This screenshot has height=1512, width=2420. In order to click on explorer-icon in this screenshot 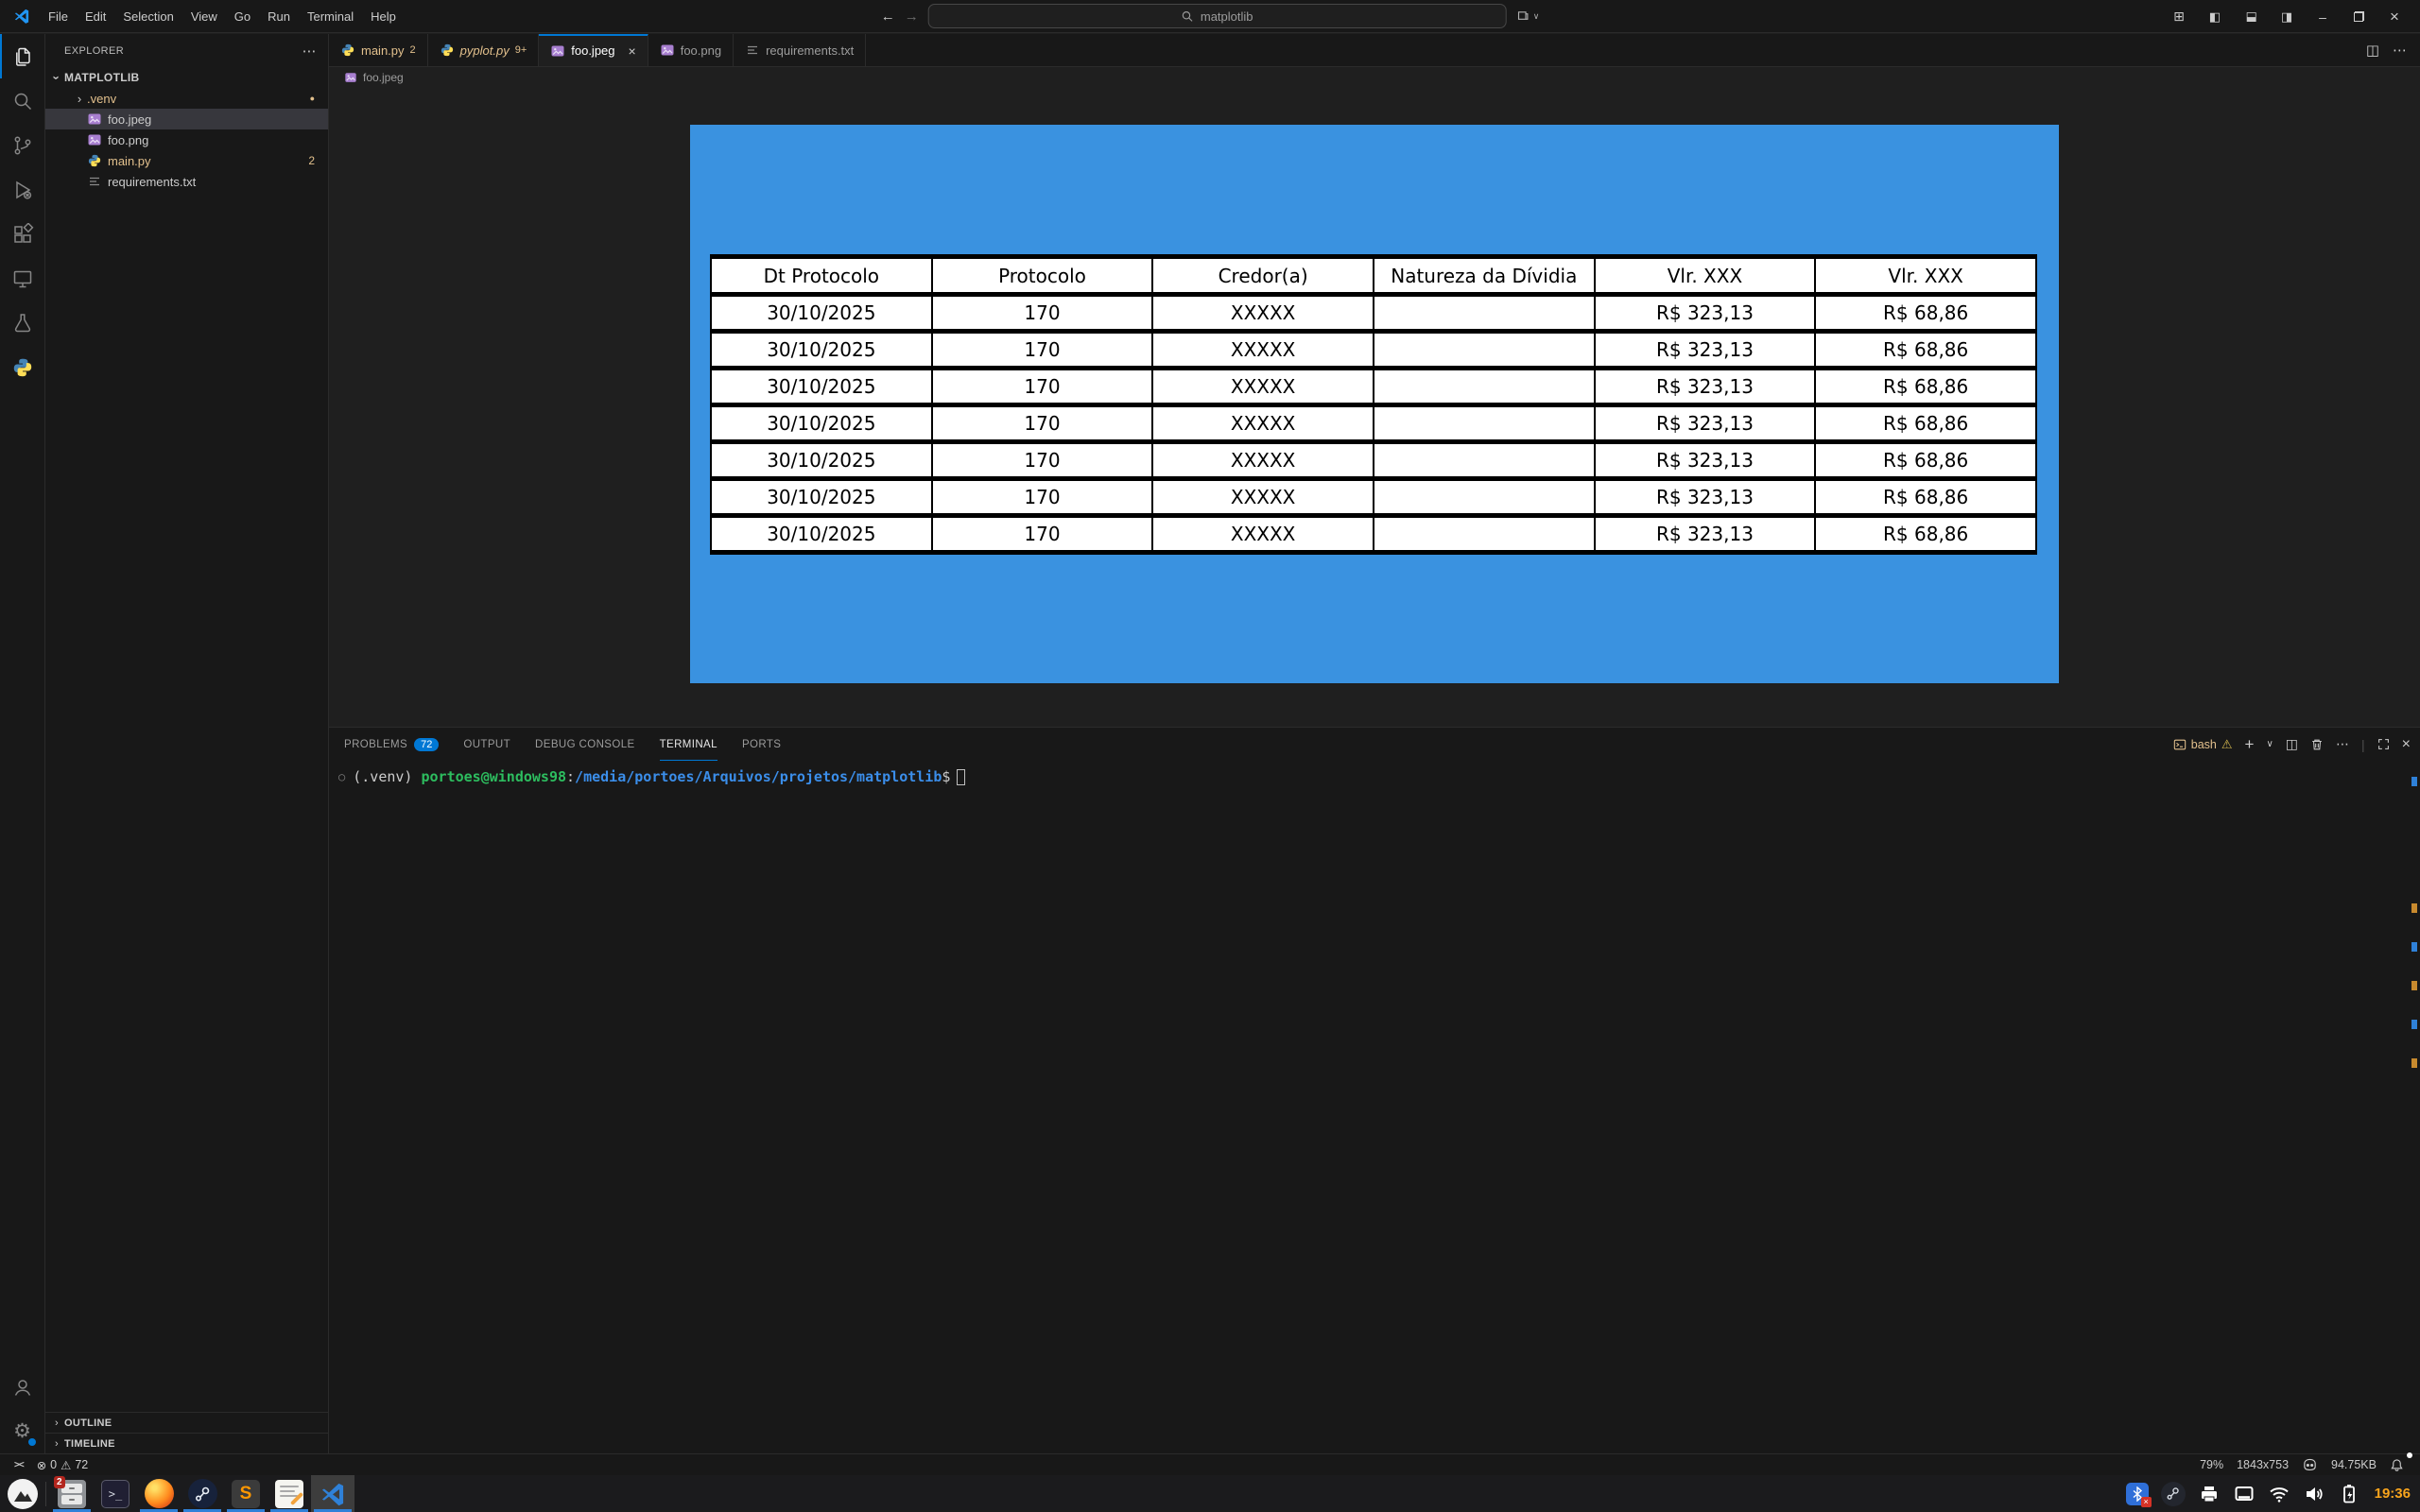, I will do `click(22, 56)`.